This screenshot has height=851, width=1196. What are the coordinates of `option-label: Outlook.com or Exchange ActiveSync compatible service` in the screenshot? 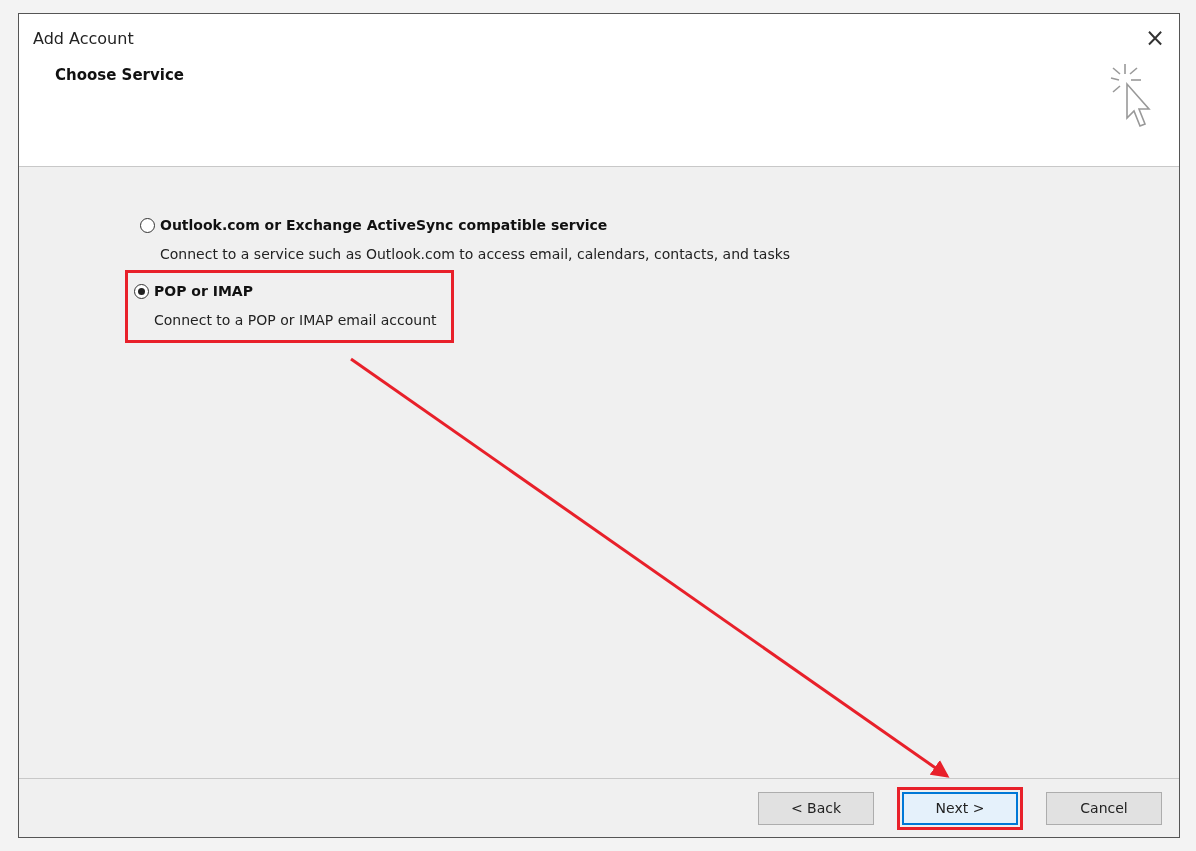 It's located at (384, 225).